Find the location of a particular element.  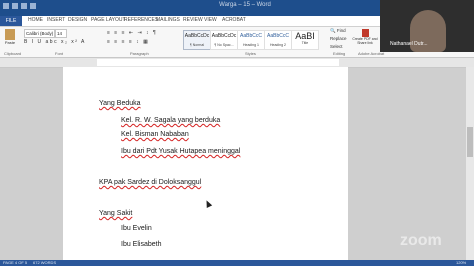

doc-text: Yang Sakit is located at coordinates (116, 213).